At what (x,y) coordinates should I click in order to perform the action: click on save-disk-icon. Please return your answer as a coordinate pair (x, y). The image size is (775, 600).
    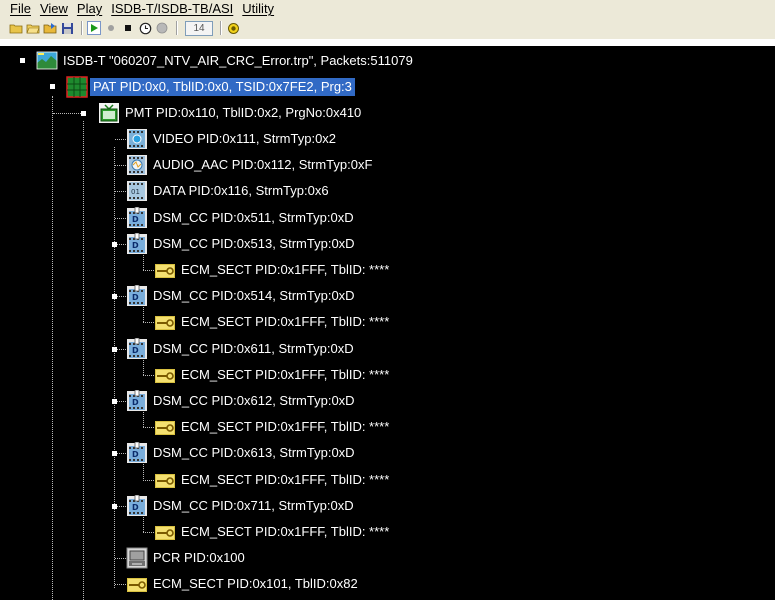
    Looking at the image, I should click on (67, 28).